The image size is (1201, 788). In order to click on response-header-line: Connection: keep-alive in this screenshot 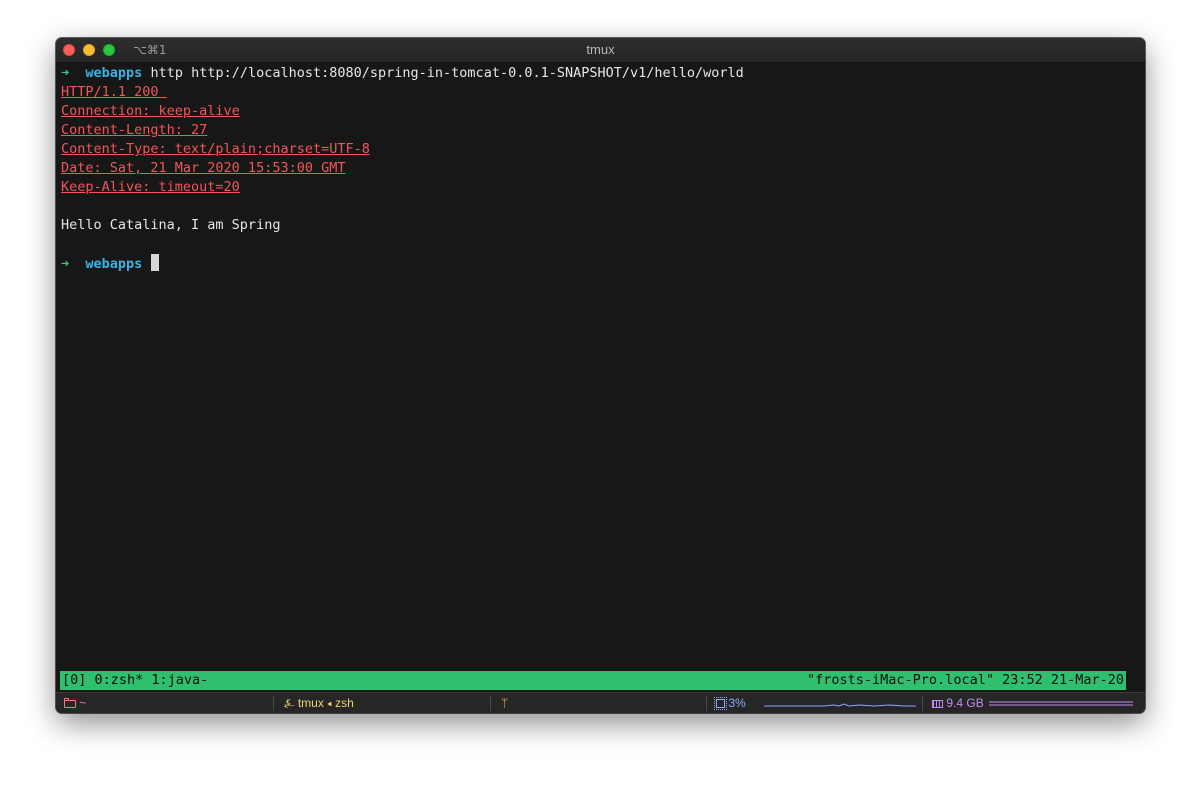, I will do `click(150, 111)`.